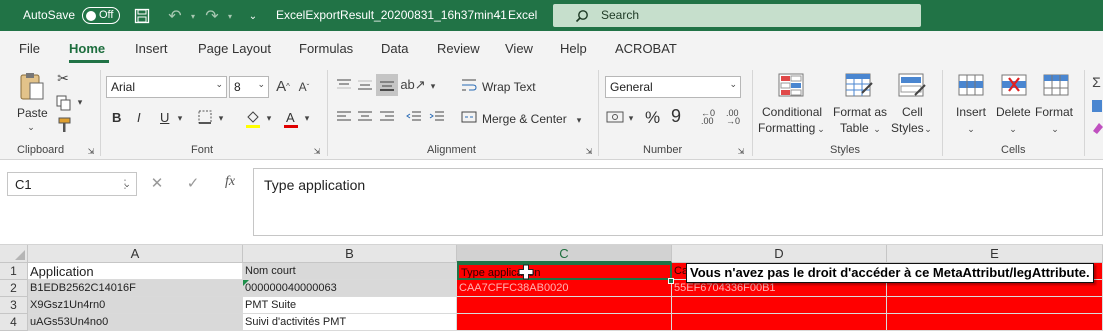 The width and height of the screenshot is (1103, 331). Describe the element at coordinates (786, 128) in the screenshot. I see `conditional-formatting-label-2: Formatting` at that location.